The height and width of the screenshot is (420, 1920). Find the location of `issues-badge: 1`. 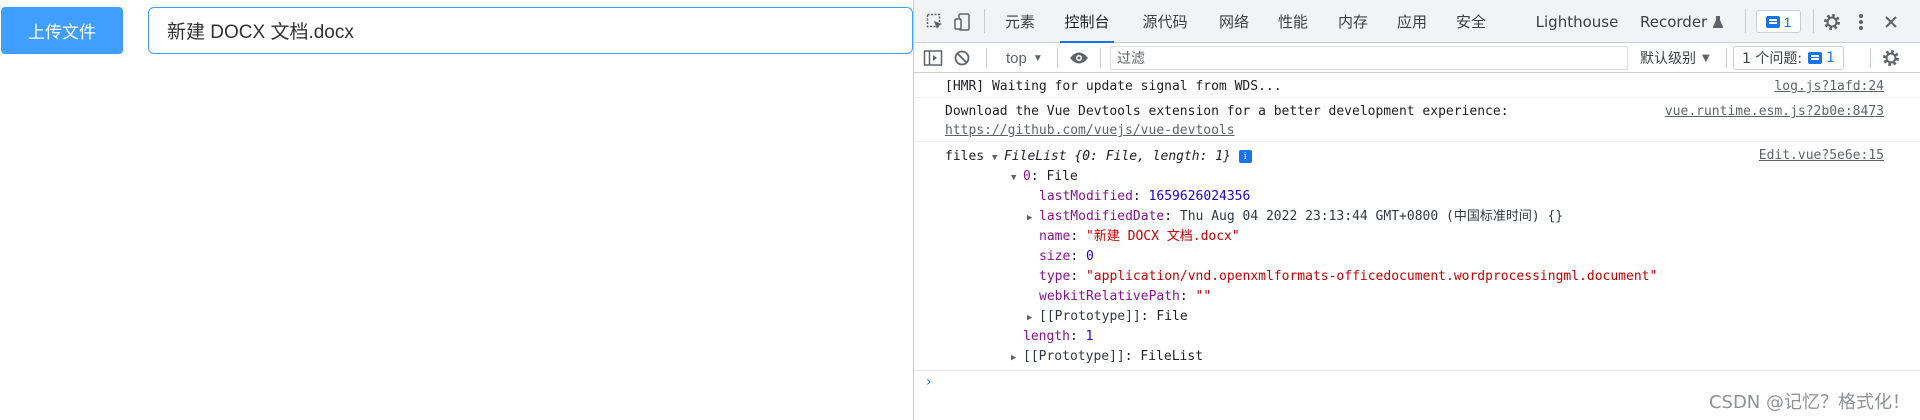

issues-badge: 1 is located at coordinates (1778, 21).